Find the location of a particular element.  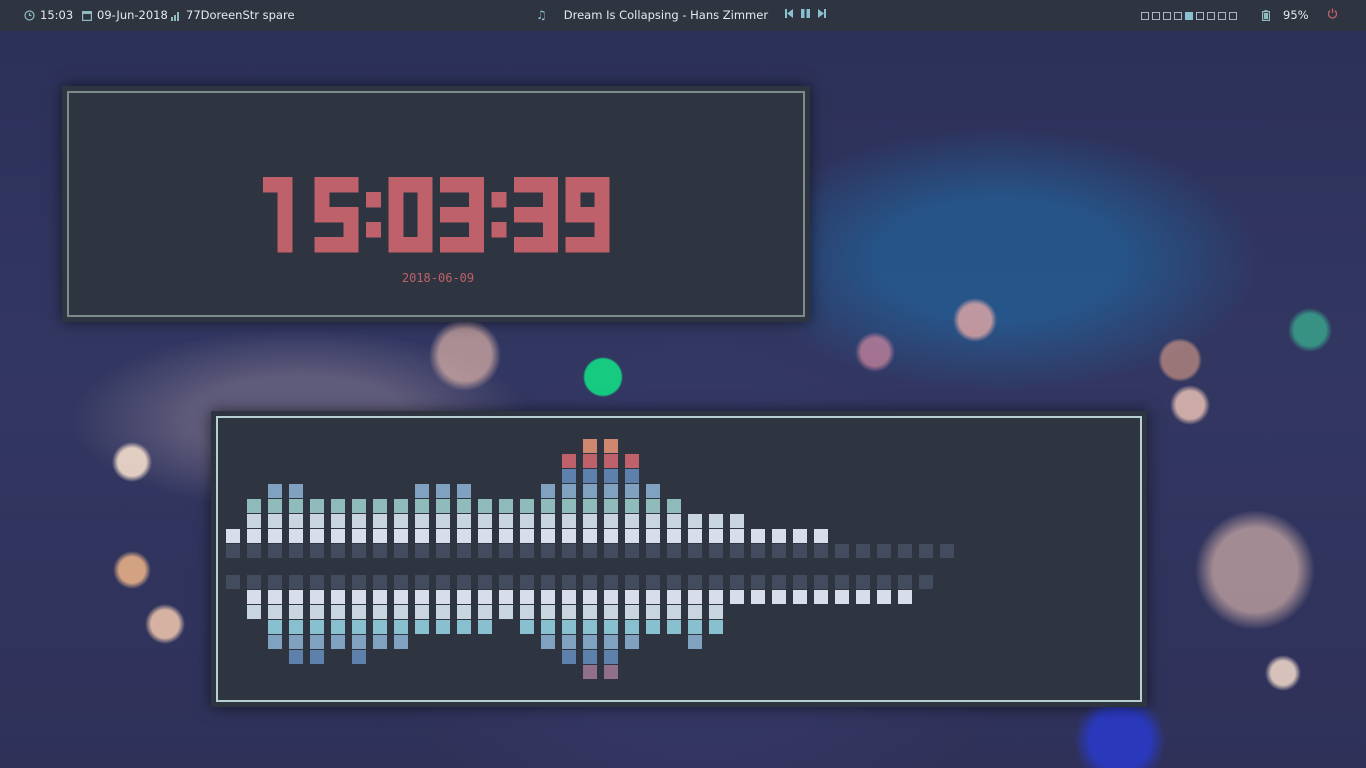

network-widget: 77DoreenStr spare is located at coordinates (233, 15).